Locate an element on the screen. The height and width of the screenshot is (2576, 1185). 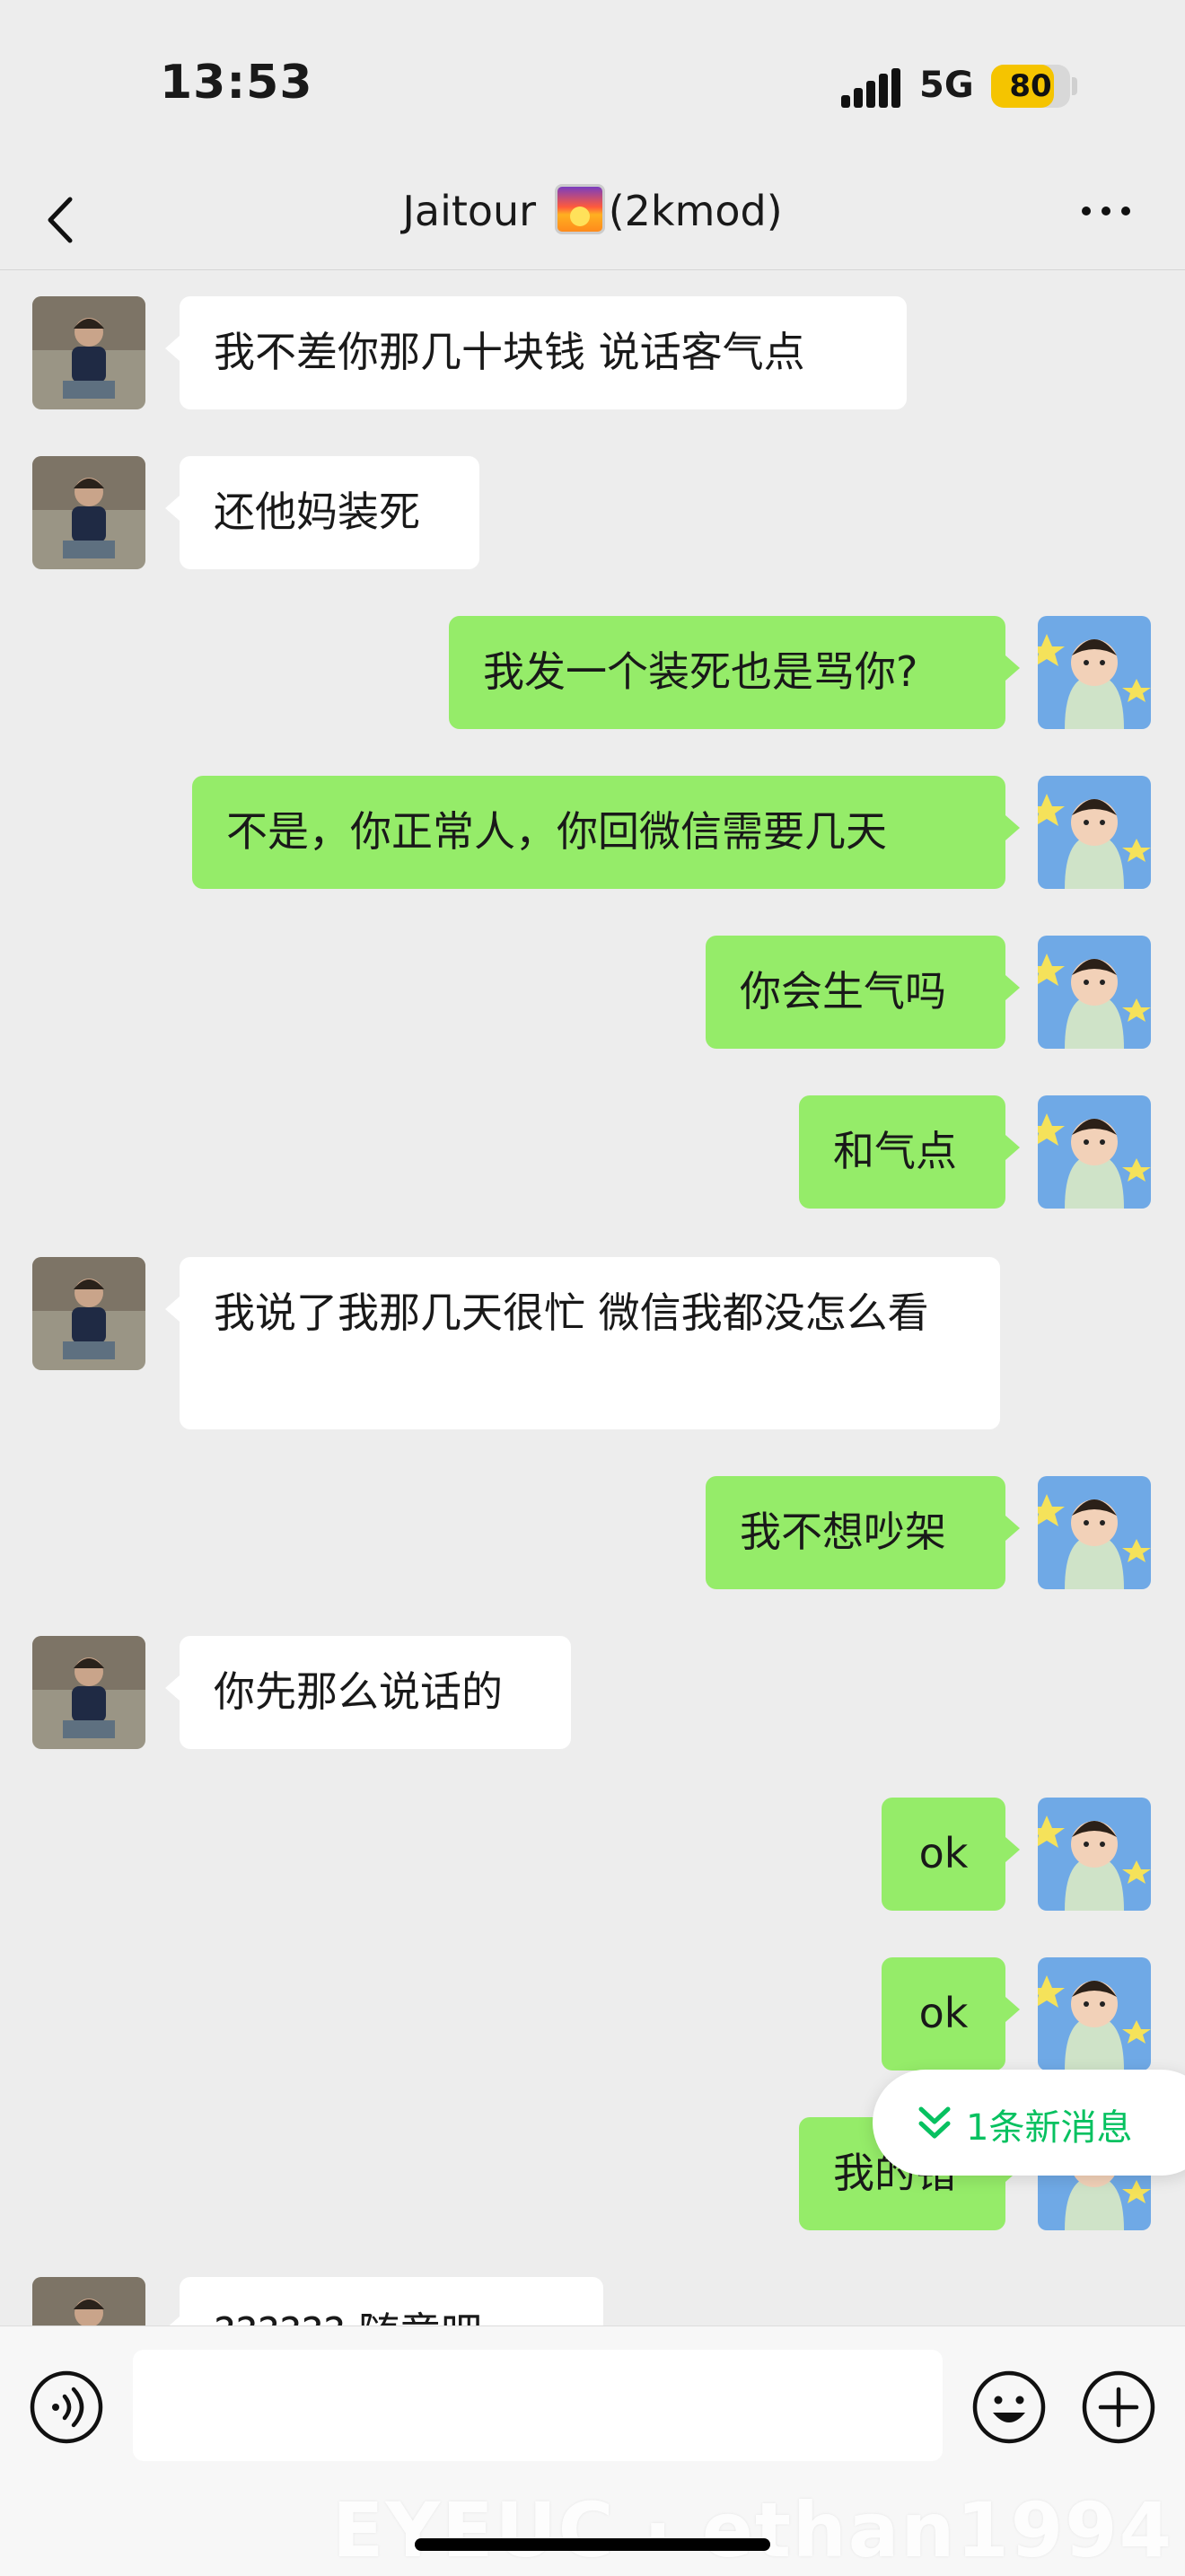
message-text: 我发一个装死也是骂你? is located at coordinates (700, 671).